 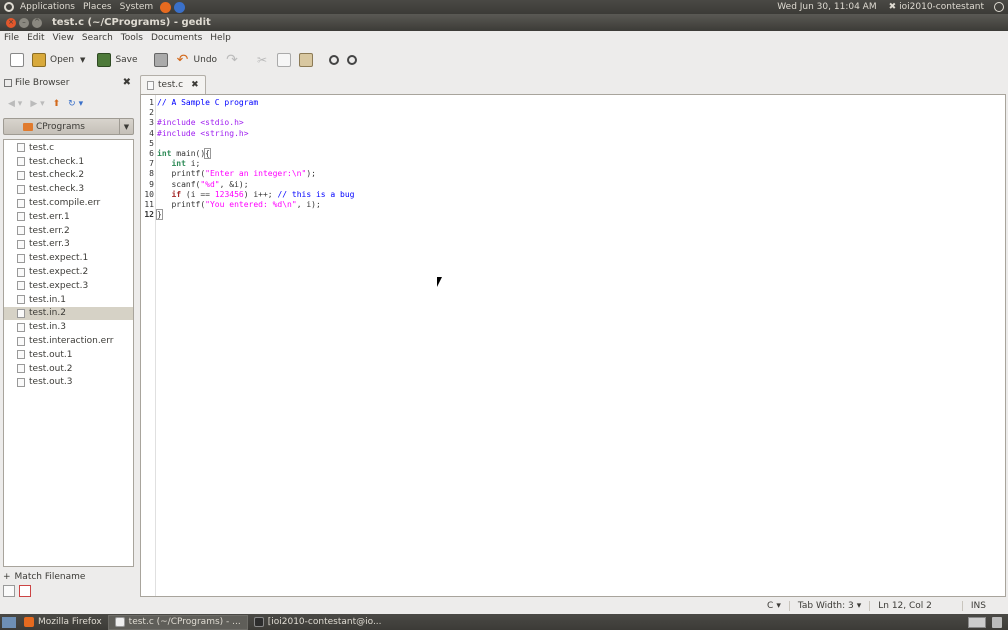 I want to click on match-filename-expander: + Match Filename, so click(x=44, y=577).